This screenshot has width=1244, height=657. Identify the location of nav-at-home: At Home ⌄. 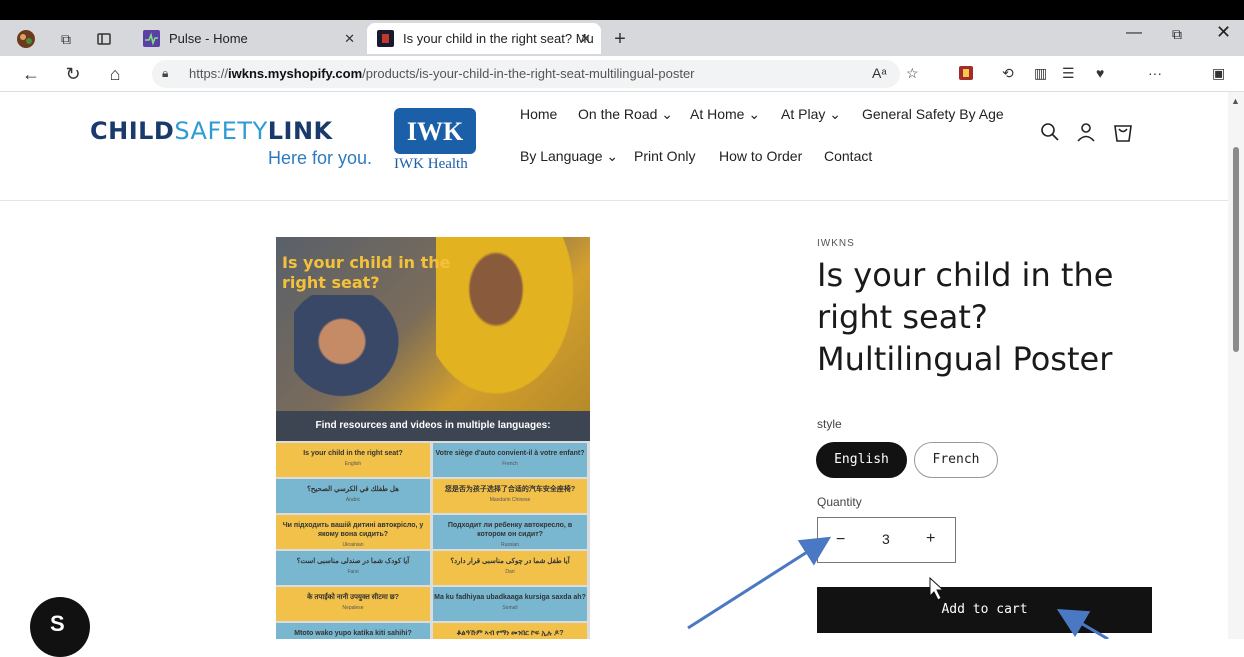
(725, 114).